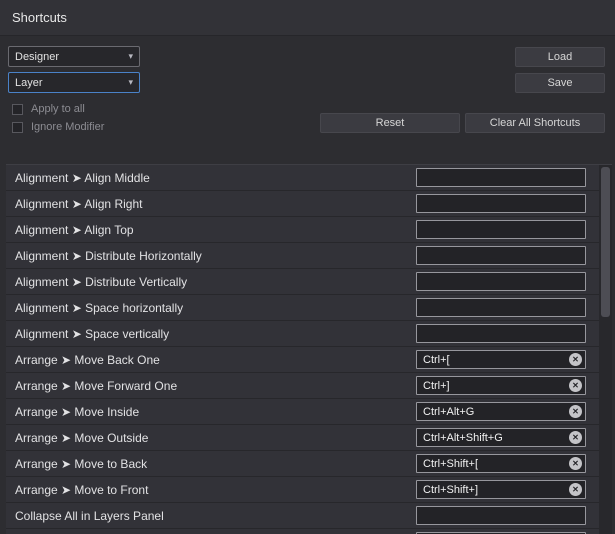 This screenshot has height=534, width=615. I want to click on shortcut-row, so click(309, 531).